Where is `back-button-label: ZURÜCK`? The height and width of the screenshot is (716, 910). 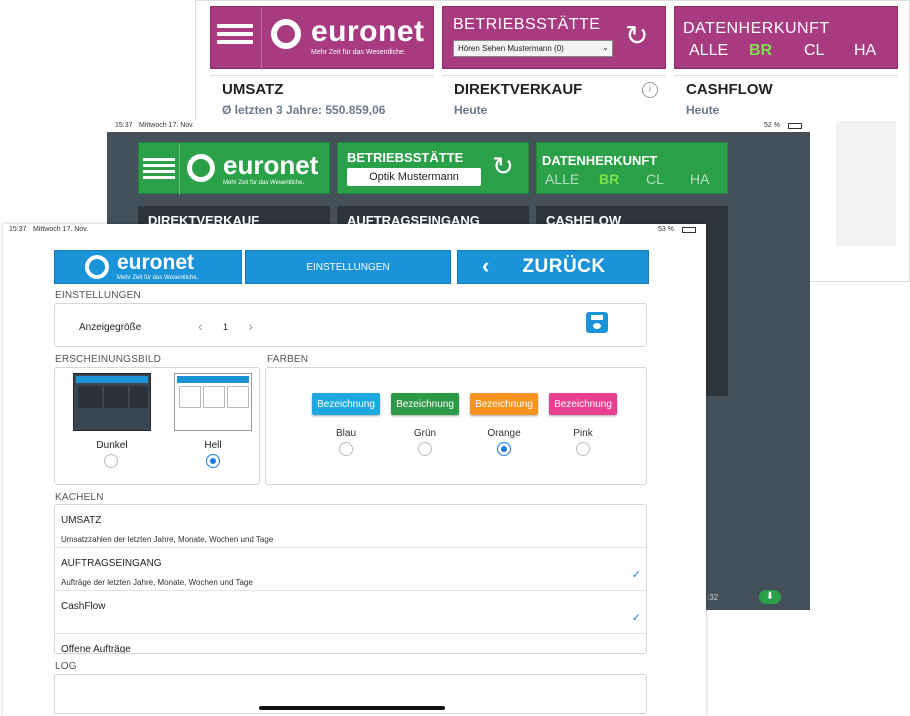 back-button-label: ZURÜCK is located at coordinates (564, 266).